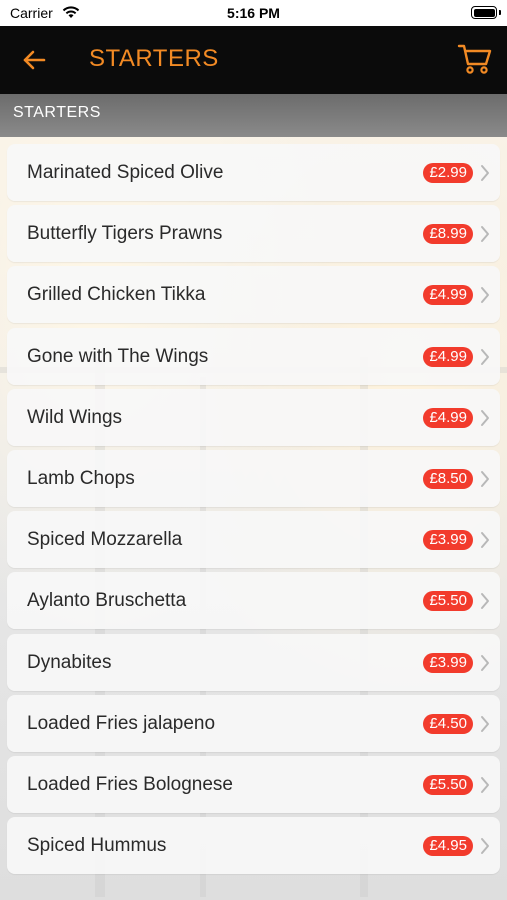 Image resolution: width=507 pixels, height=900 pixels. Describe the element at coordinates (253, 295) in the screenshot. I see `menu-item: Grilled Chicken Tikka £4.99` at that location.